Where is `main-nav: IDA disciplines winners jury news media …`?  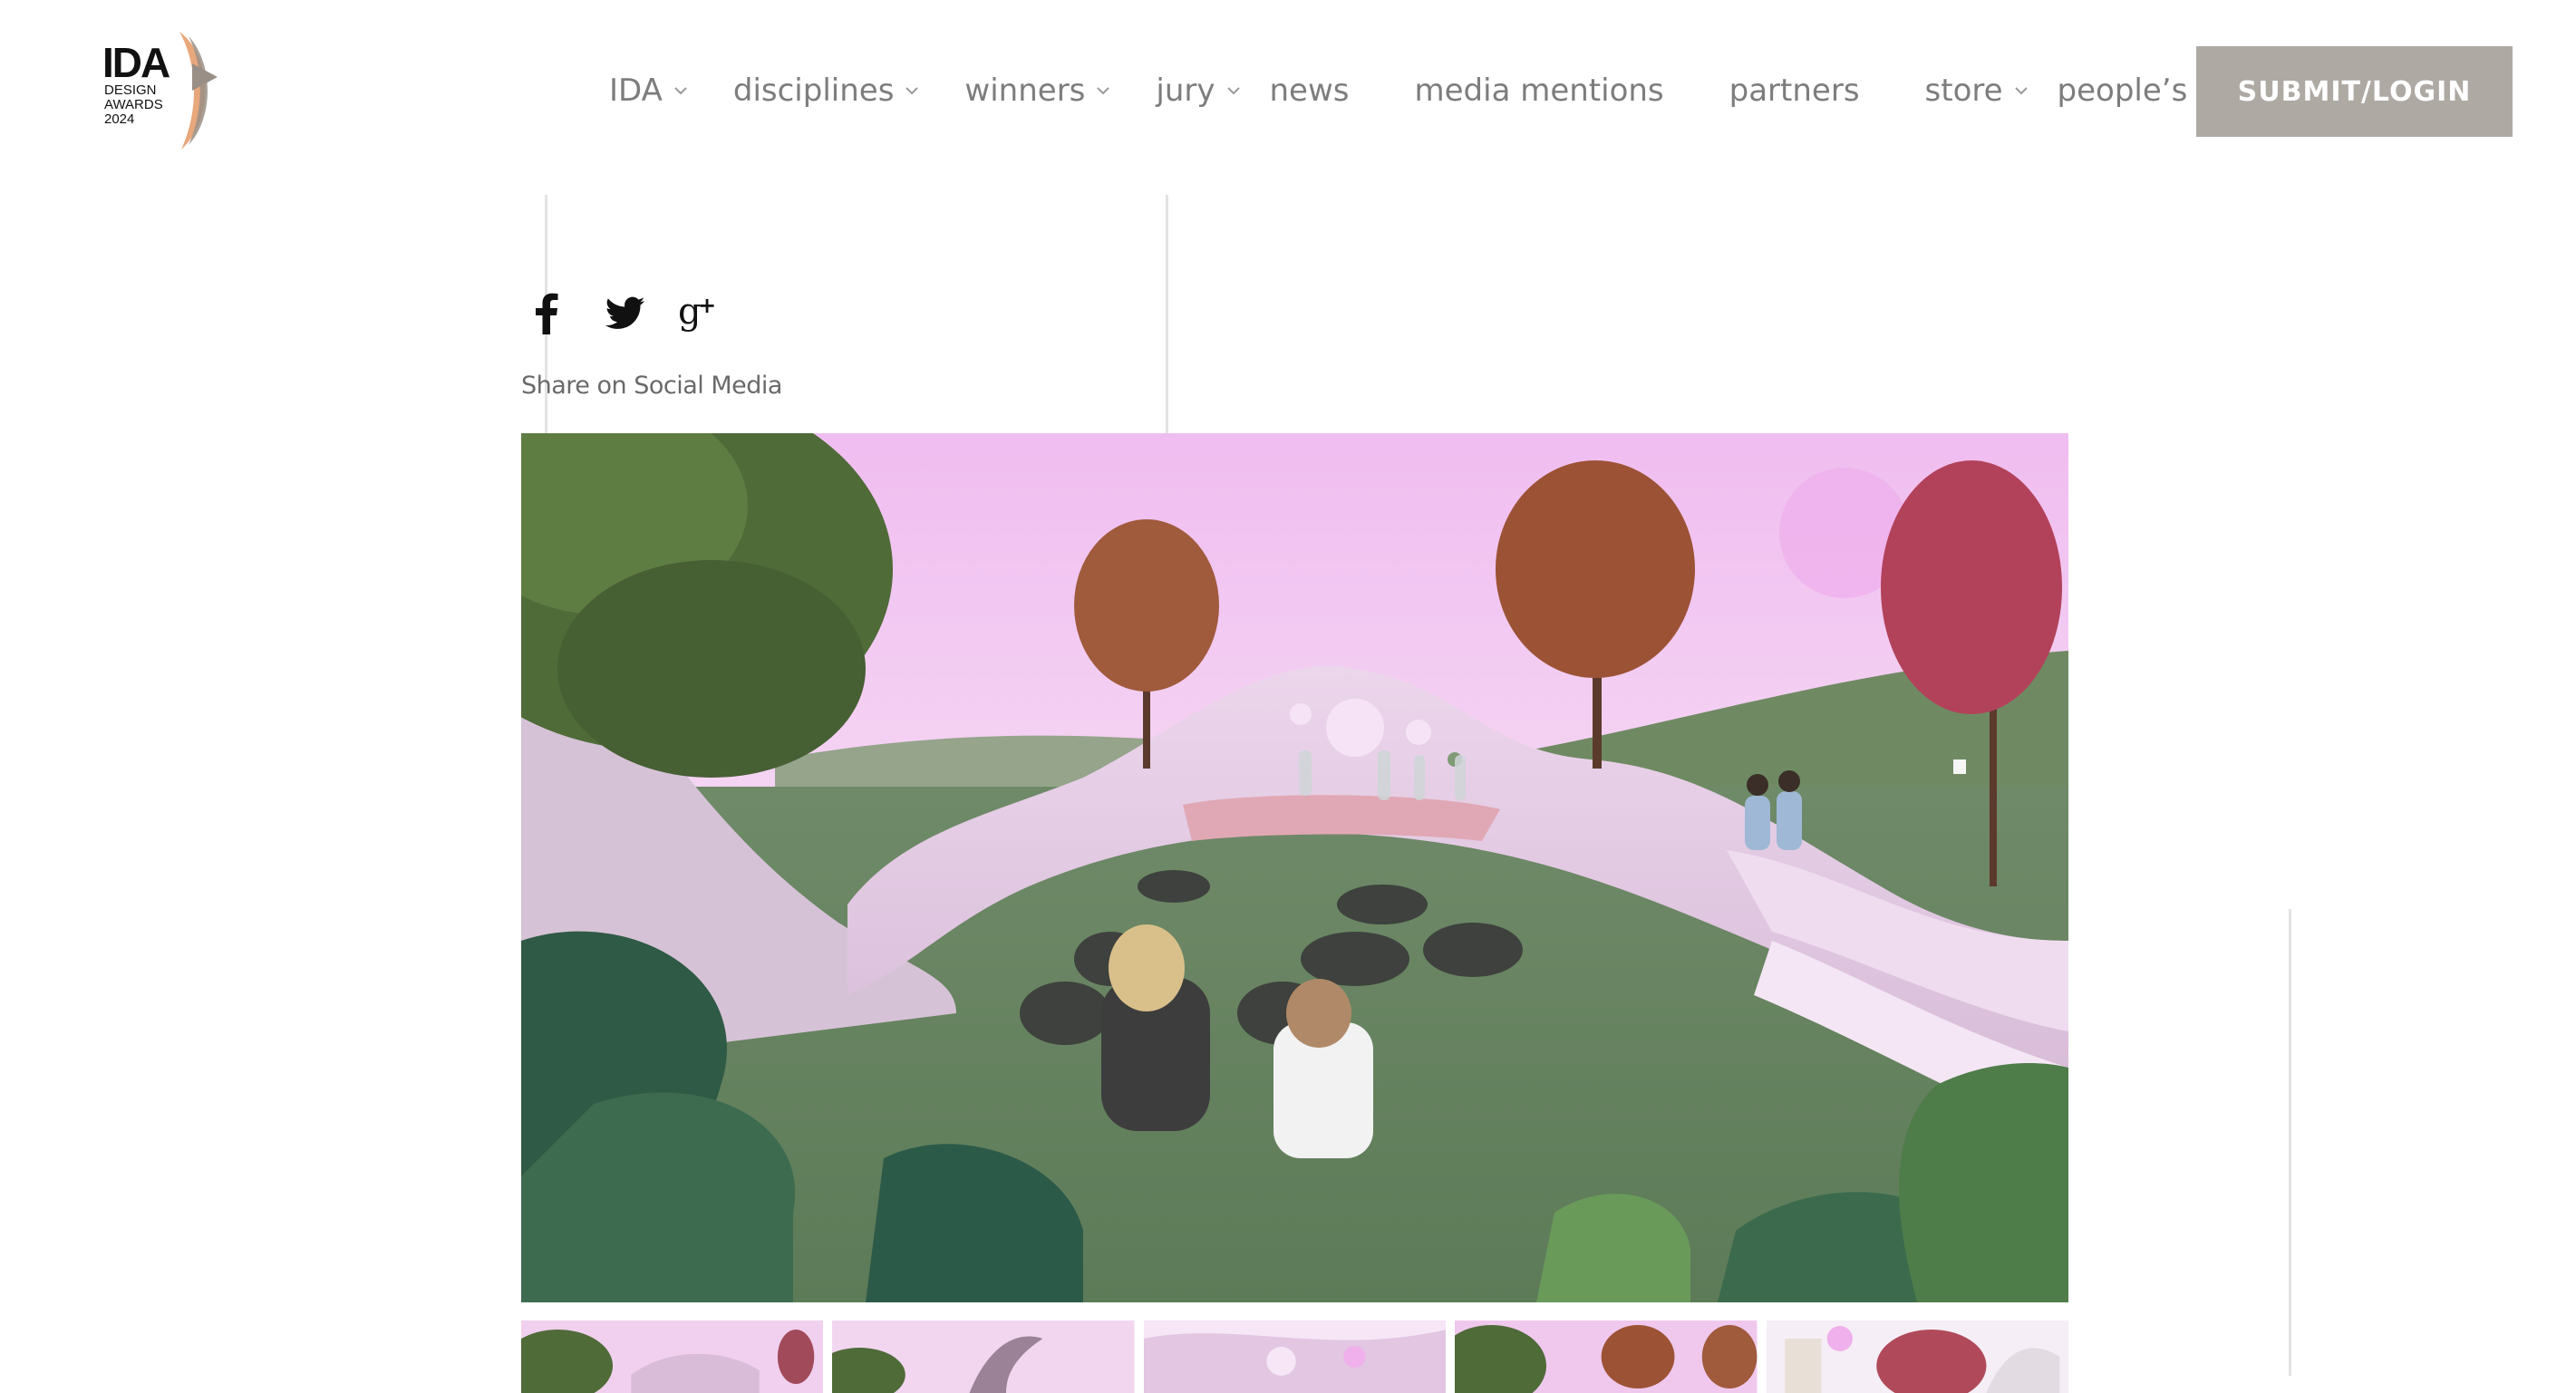
main-nav: IDA disciplines winners jury news media … is located at coordinates (1466, 90).